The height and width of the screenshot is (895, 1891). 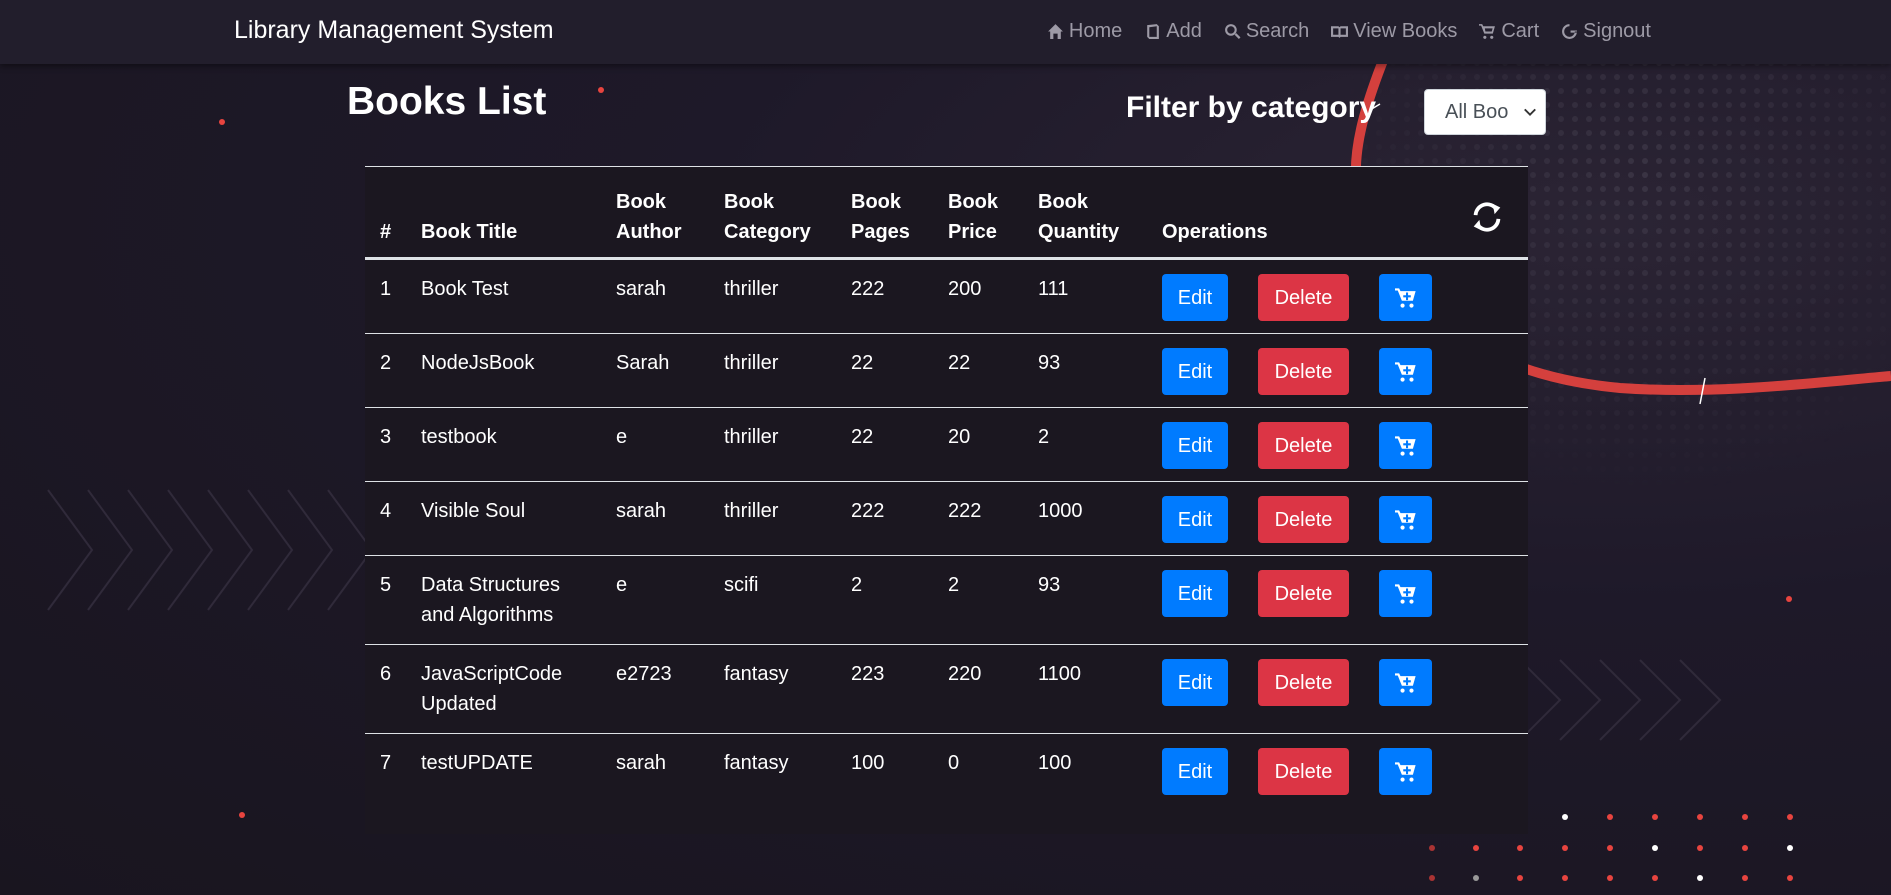 What do you see at coordinates (1153, 31) in the screenshot?
I see `book-icon` at bounding box center [1153, 31].